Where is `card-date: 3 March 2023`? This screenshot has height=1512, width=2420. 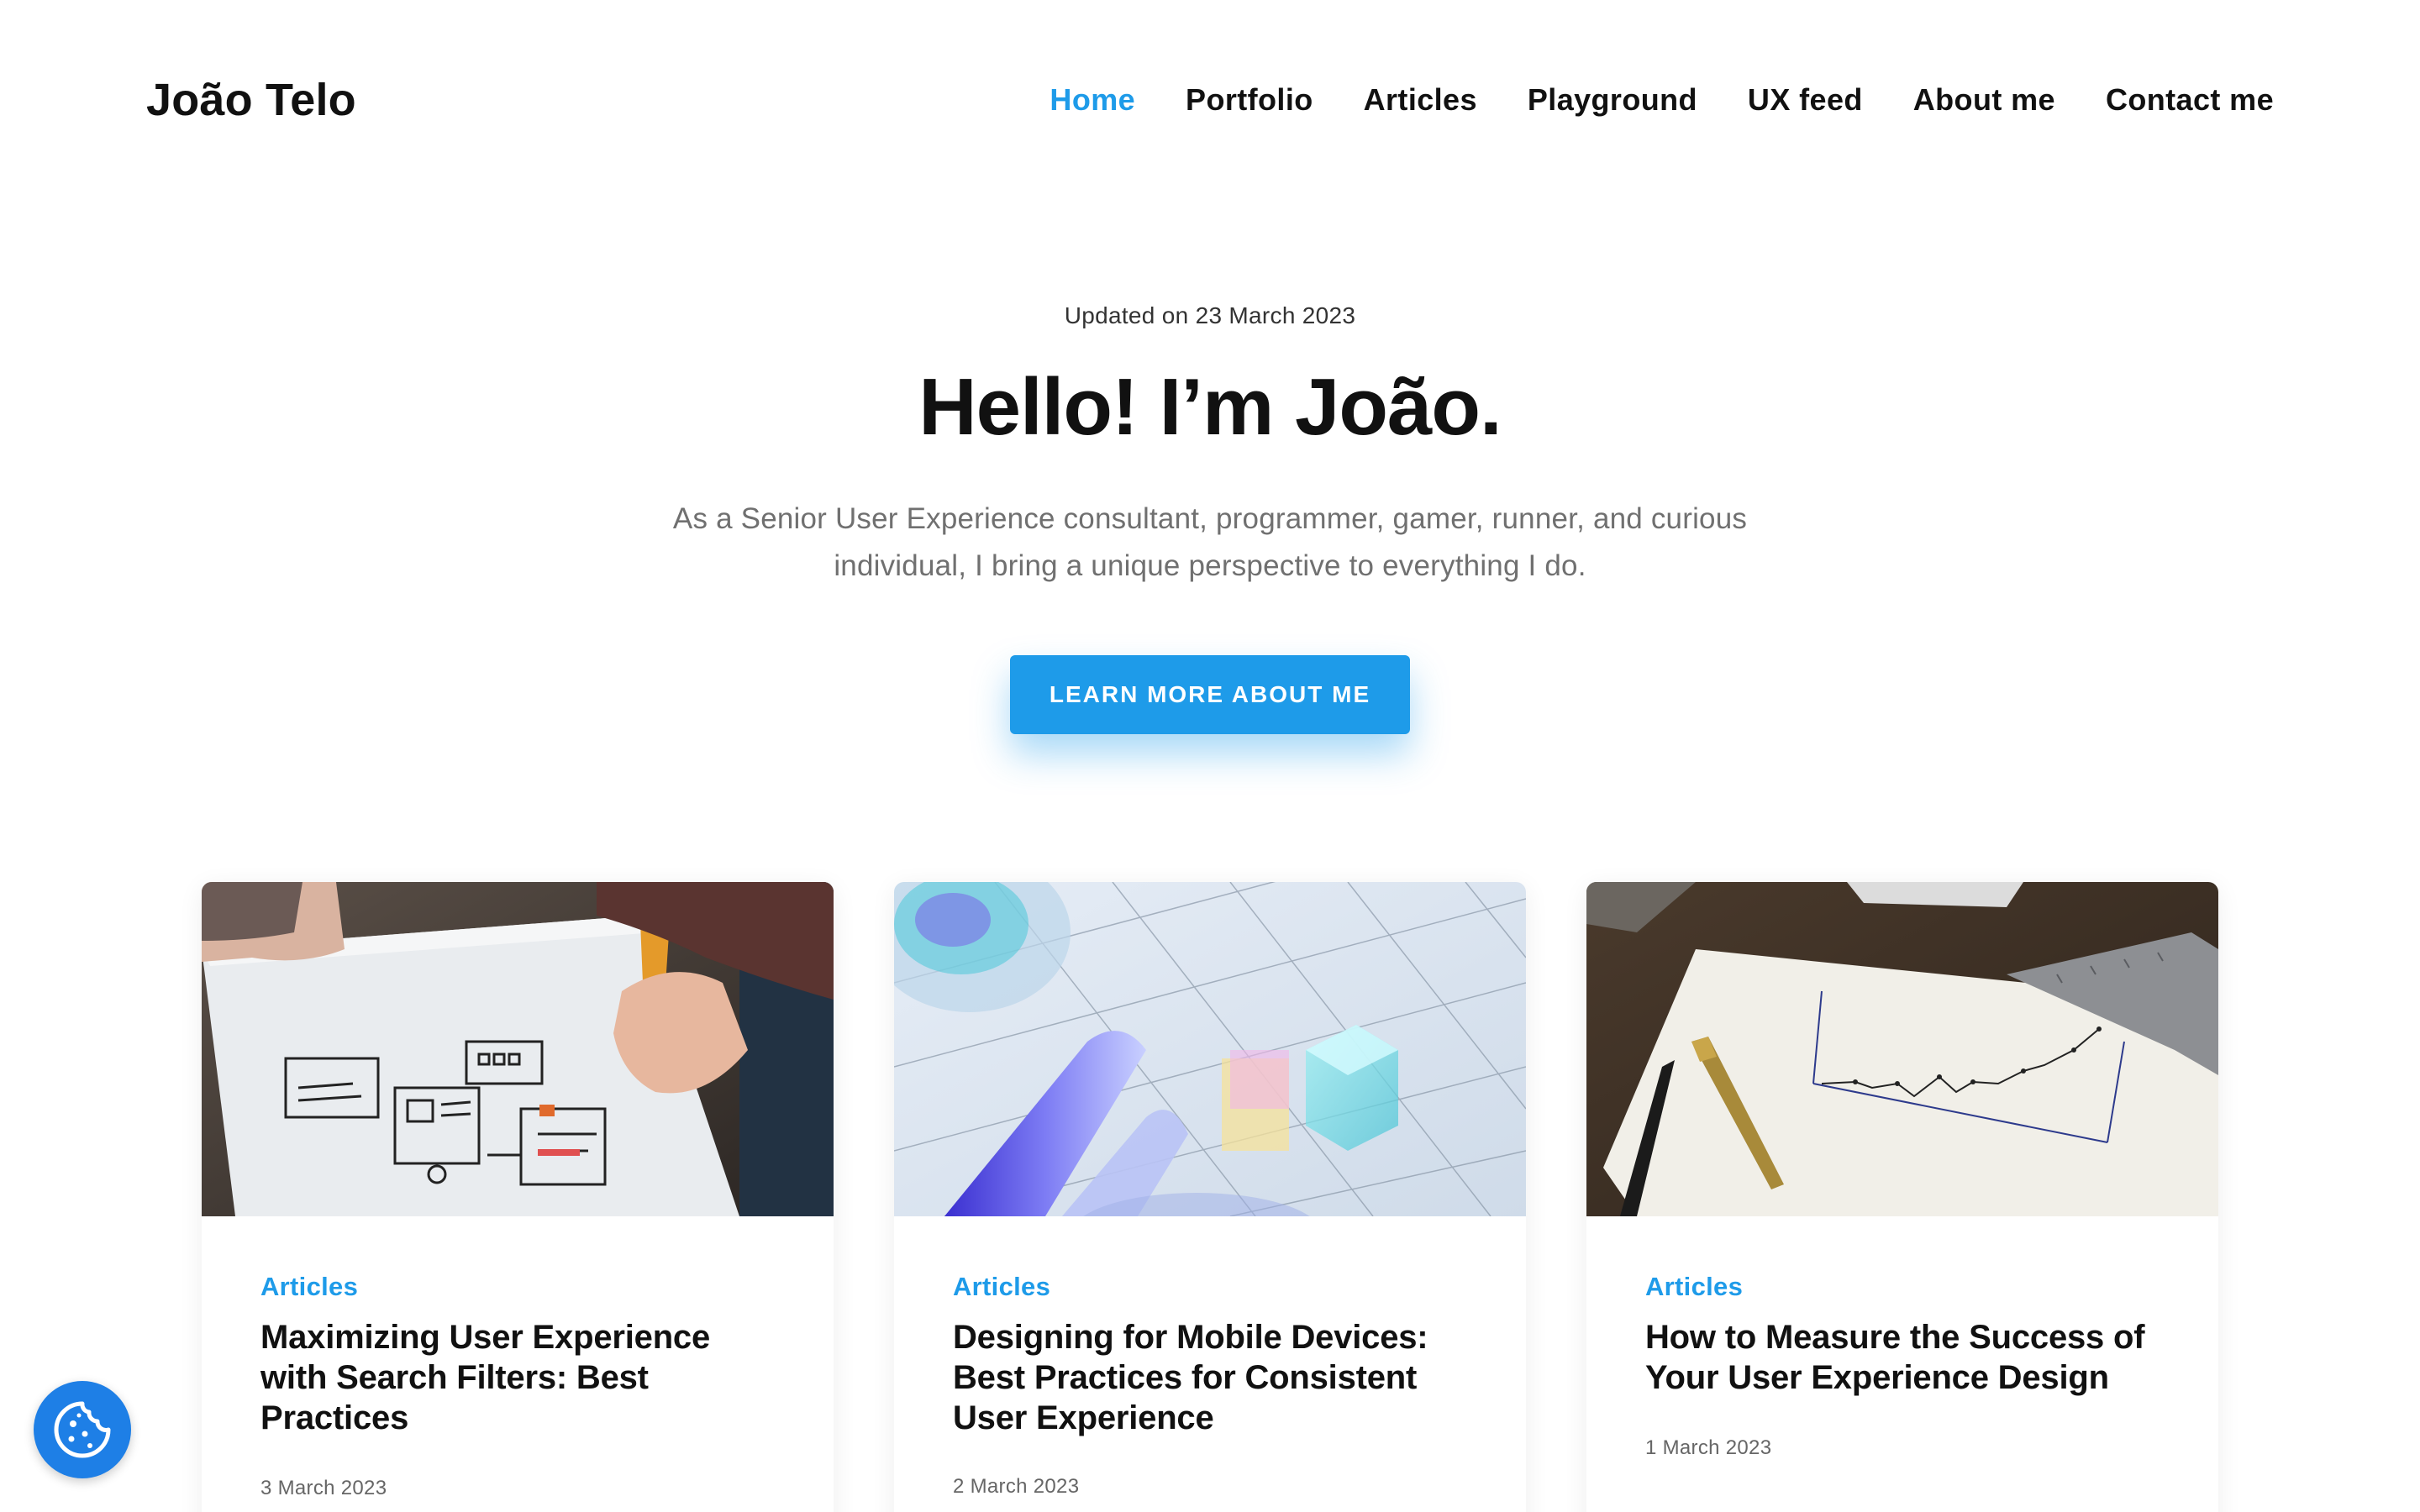 card-date: 3 March 2023 is located at coordinates (323, 1488).